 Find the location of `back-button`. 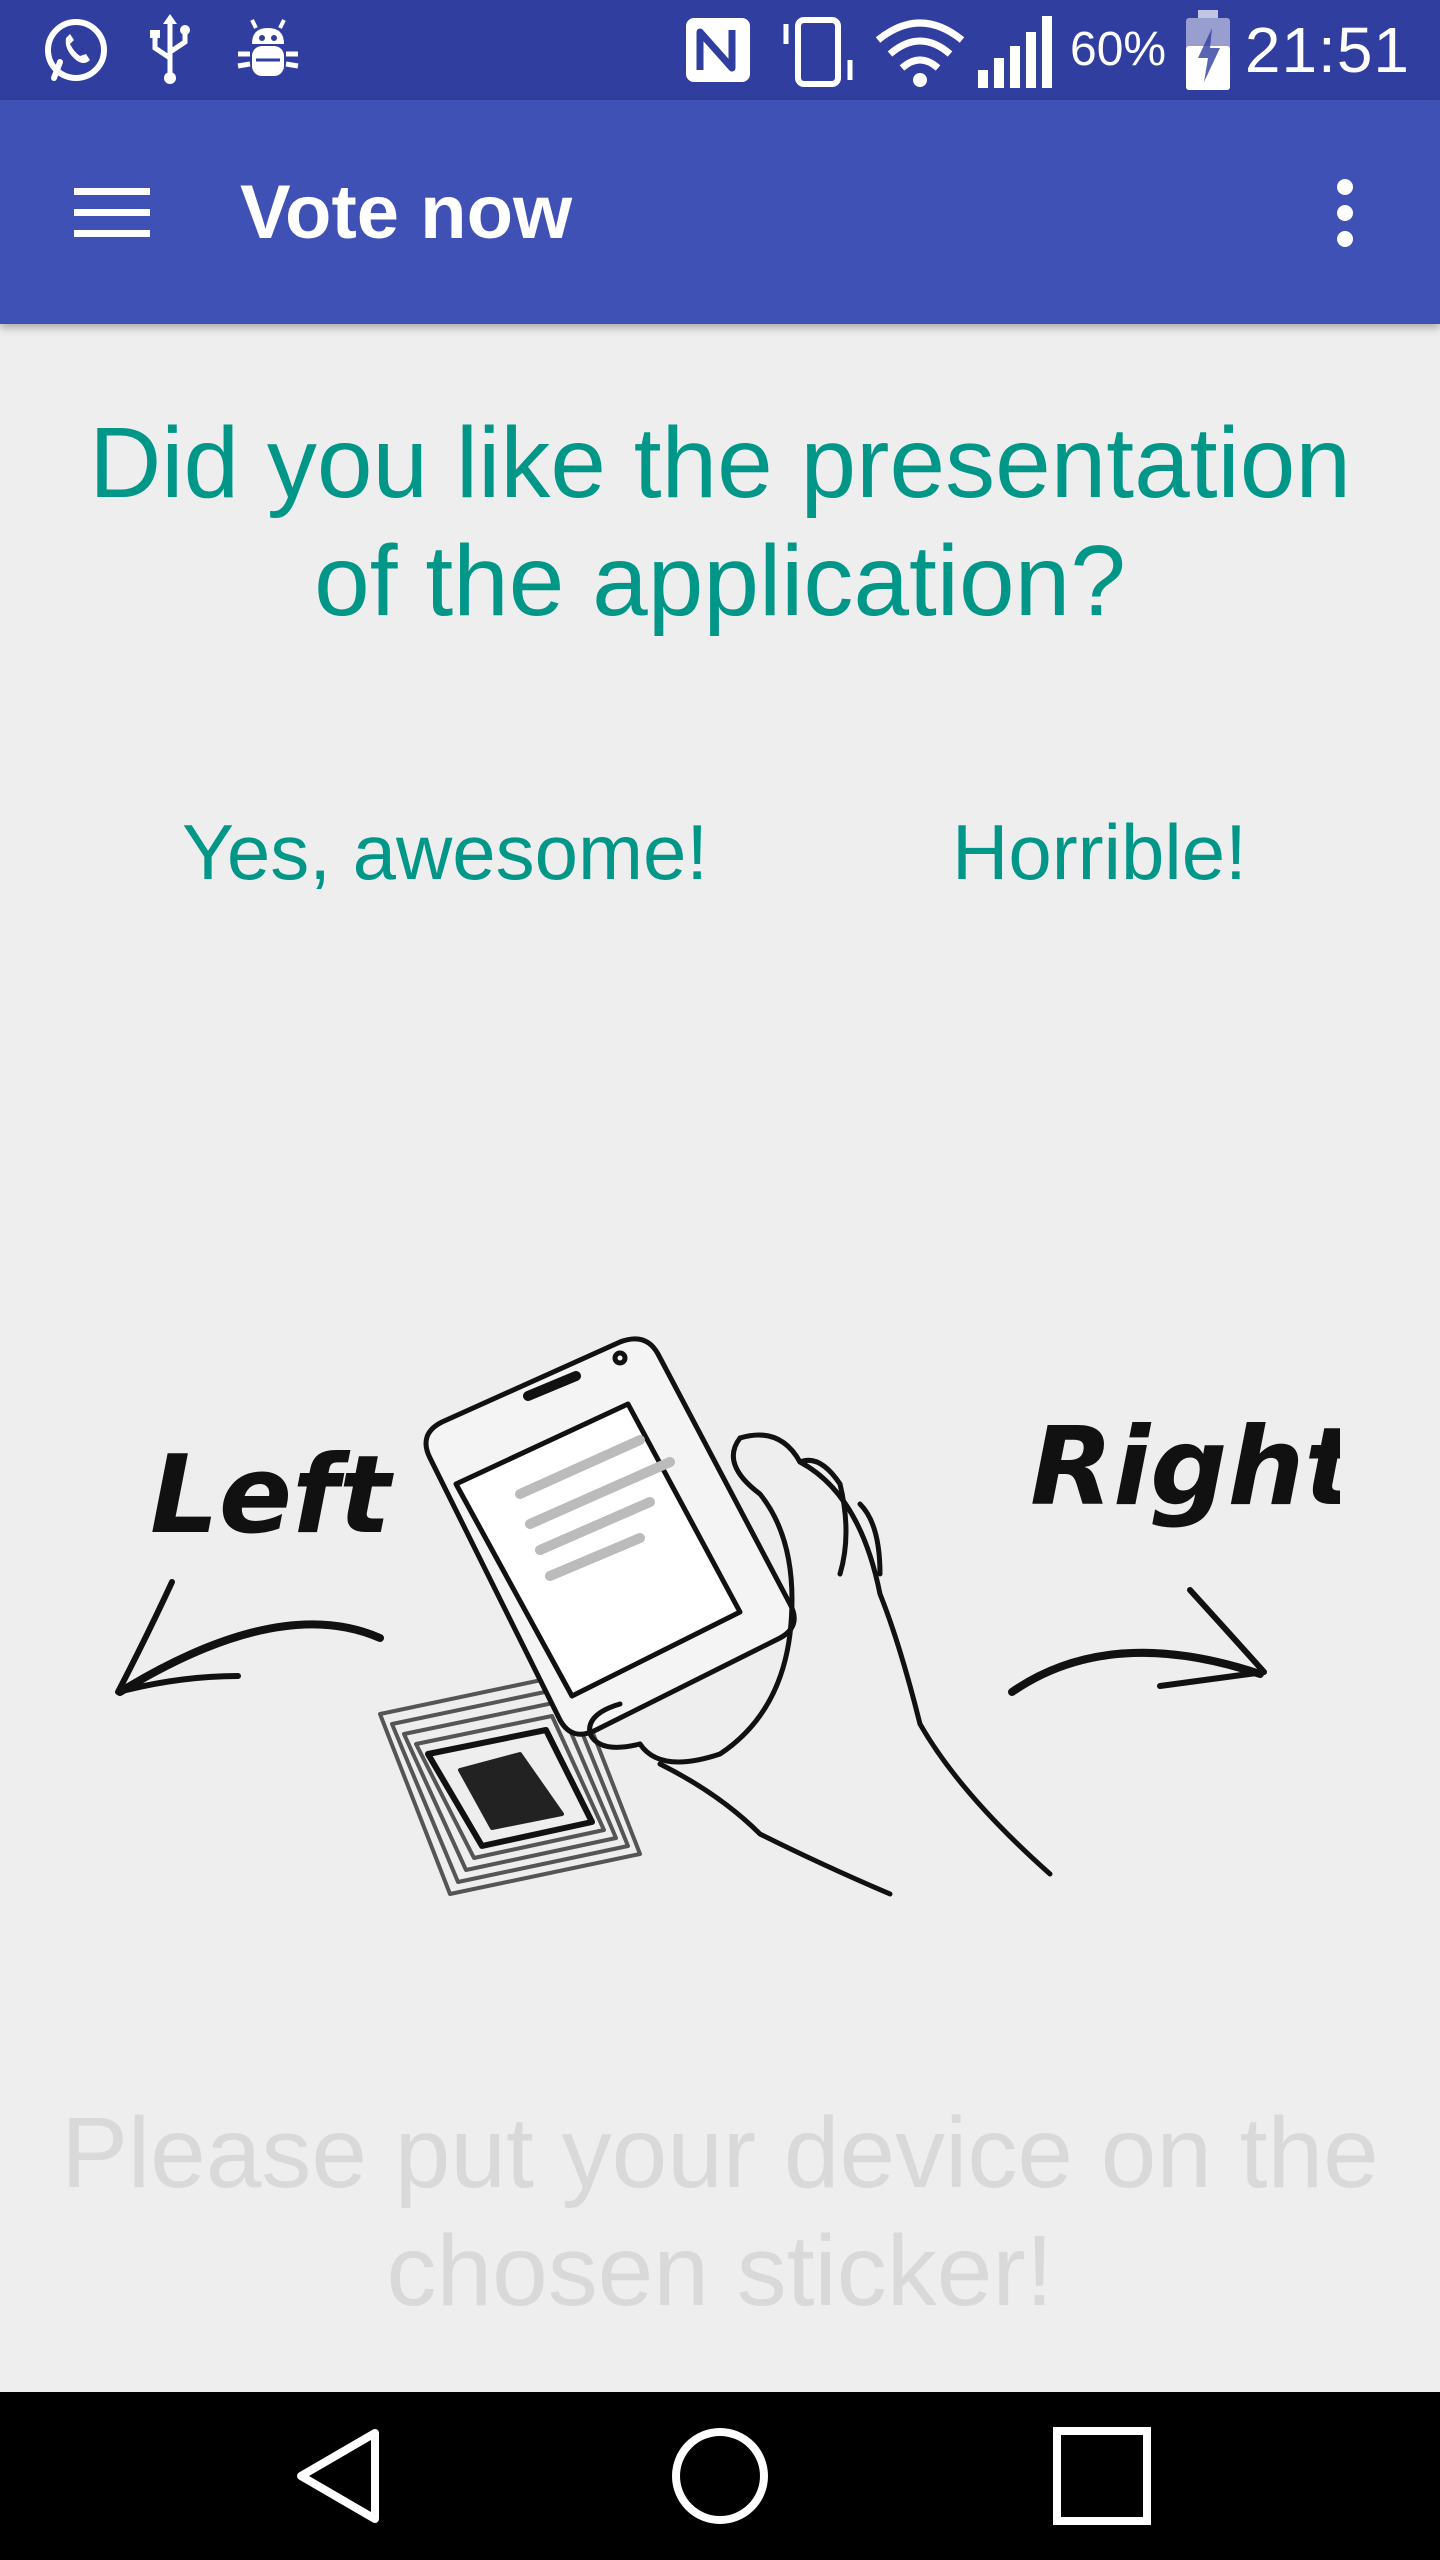

back-button is located at coordinates (340, 2476).